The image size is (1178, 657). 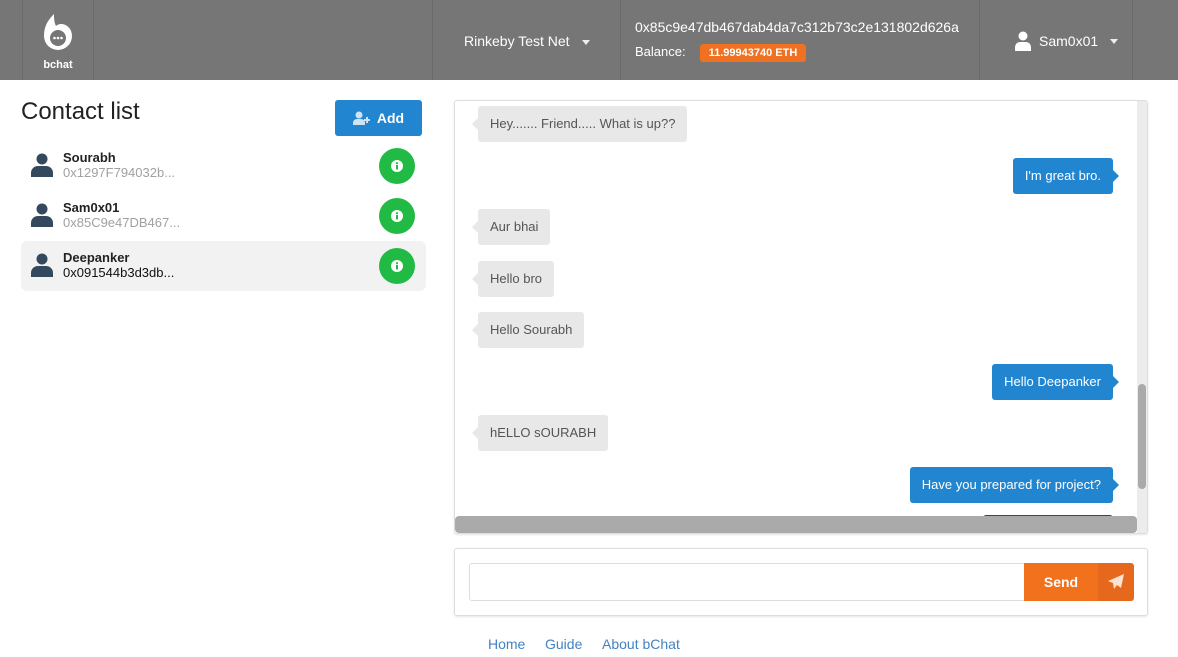 What do you see at coordinates (1142, 436) in the screenshot?
I see `scroll-thumb` at bounding box center [1142, 436].